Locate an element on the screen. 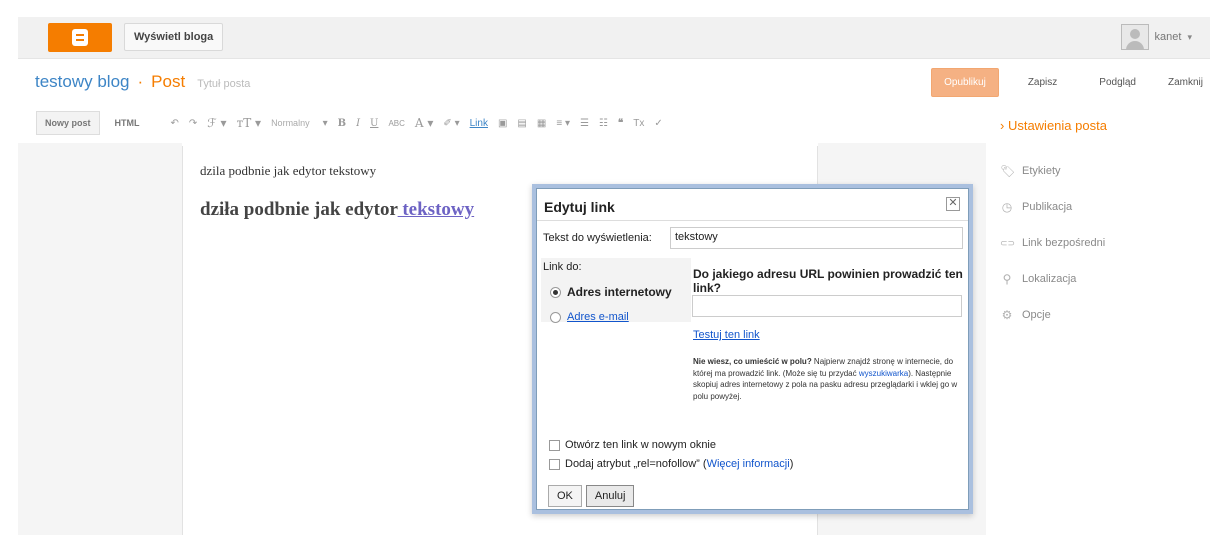 The height and width of the screenshot is (535, 1218). sidebar-item-label: Lokalizacja is located at coordinates (1049, 279).